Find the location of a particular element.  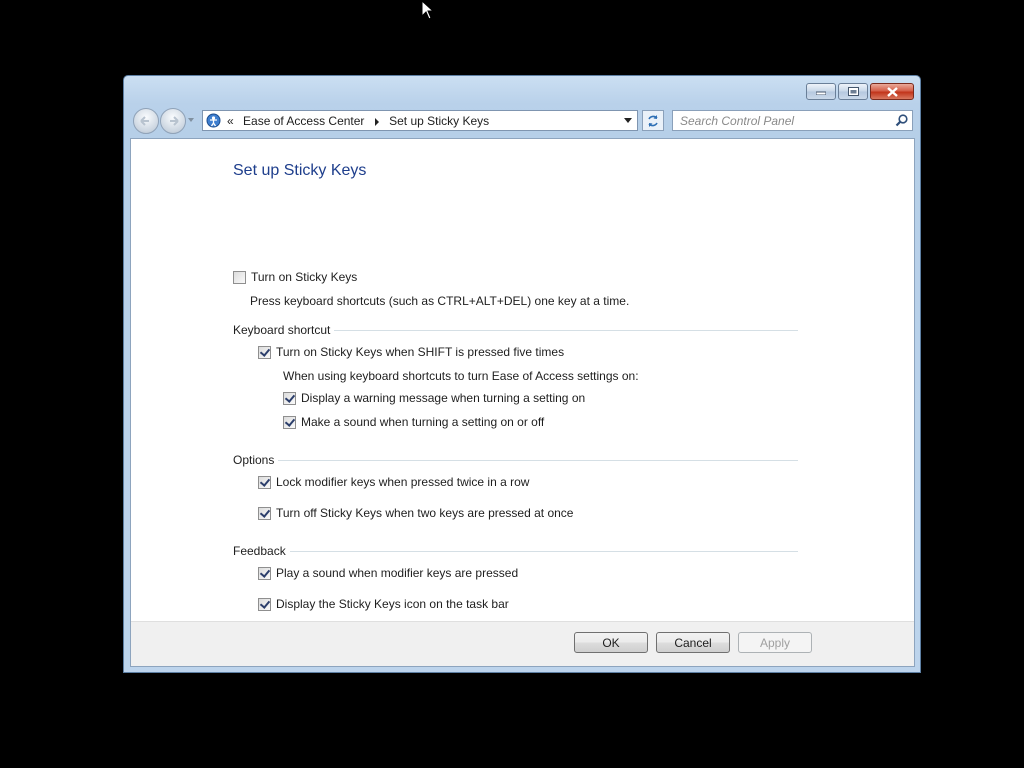

chevron-down-icon is located at coordinates (628, 120).